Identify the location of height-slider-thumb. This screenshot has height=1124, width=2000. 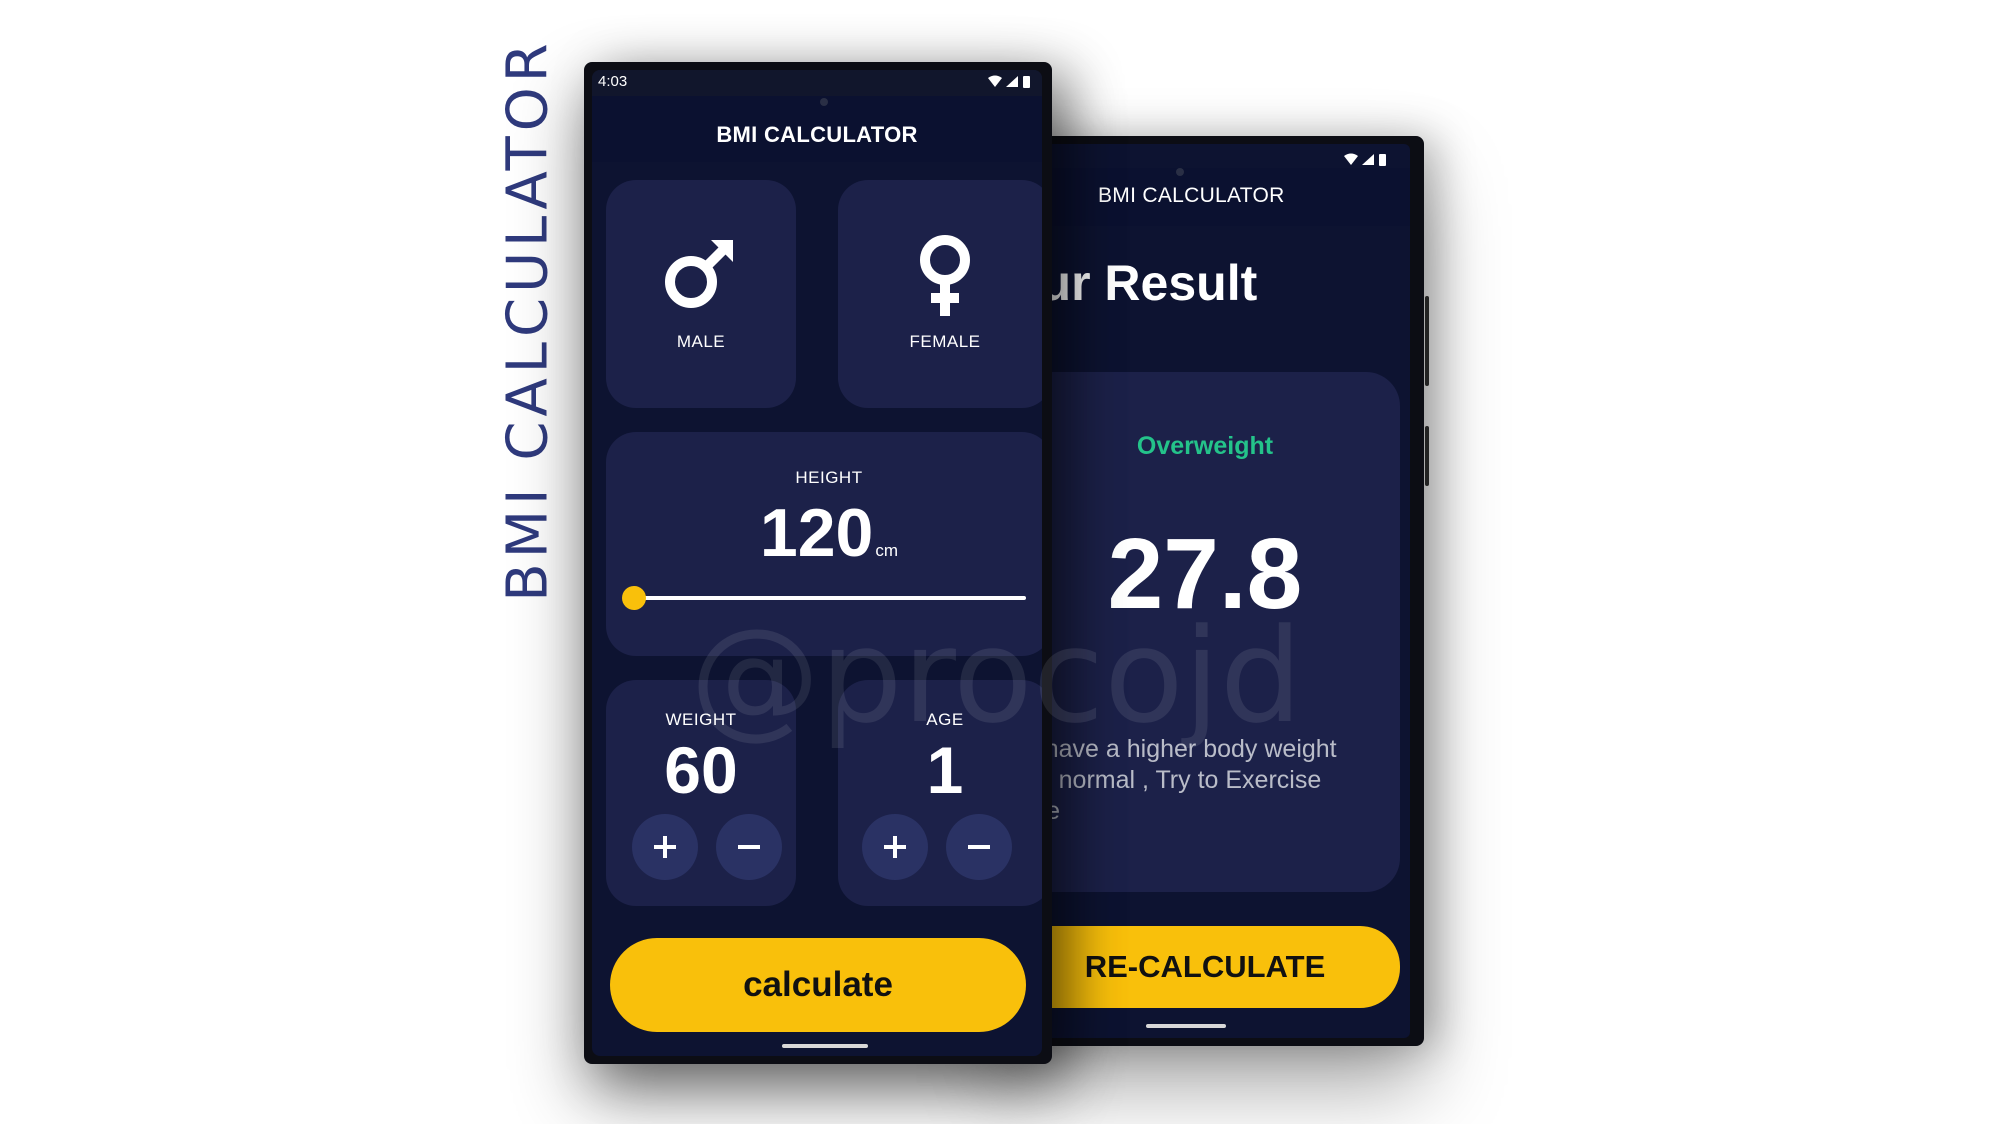
(634, 598).